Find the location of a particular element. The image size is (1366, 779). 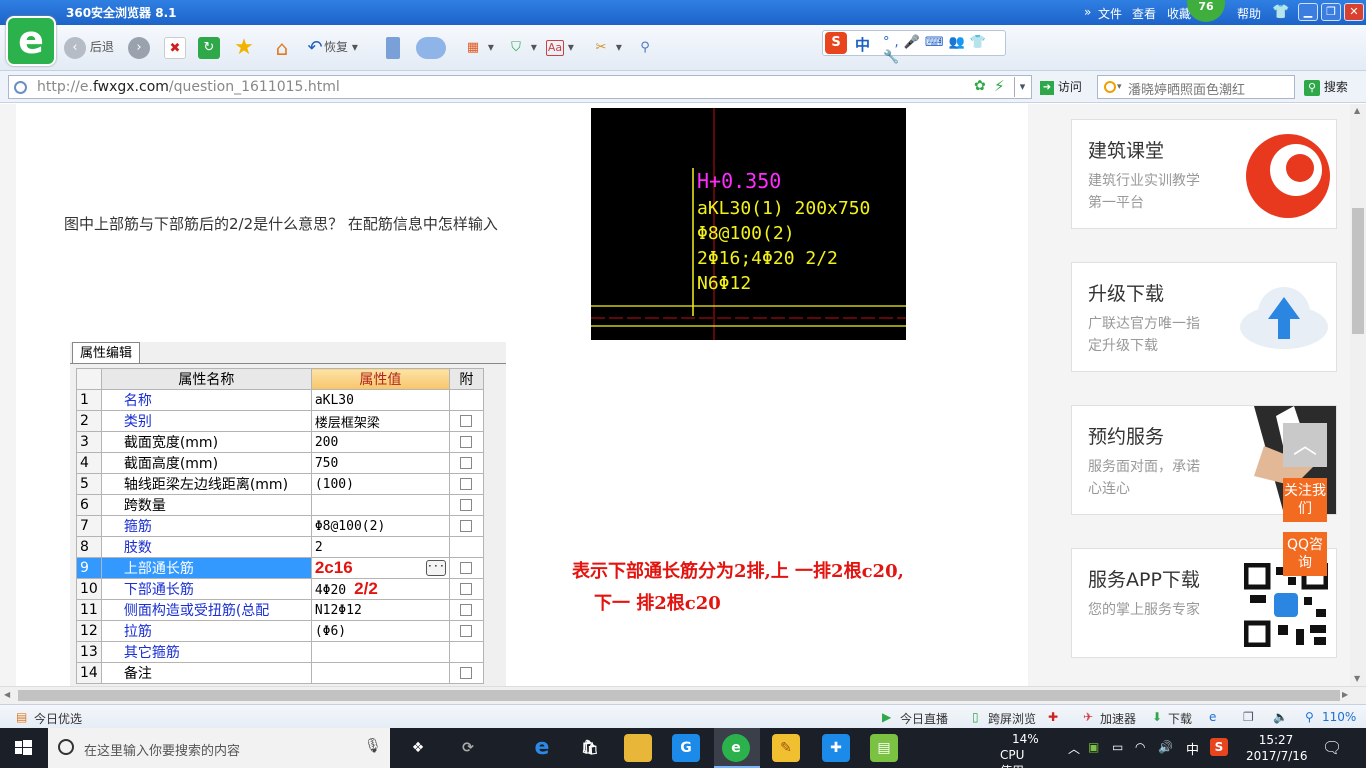

card-upgrade-download: 升级下载 广联达官方唯一指定升级下载 is located at coordinates (1204, 317).